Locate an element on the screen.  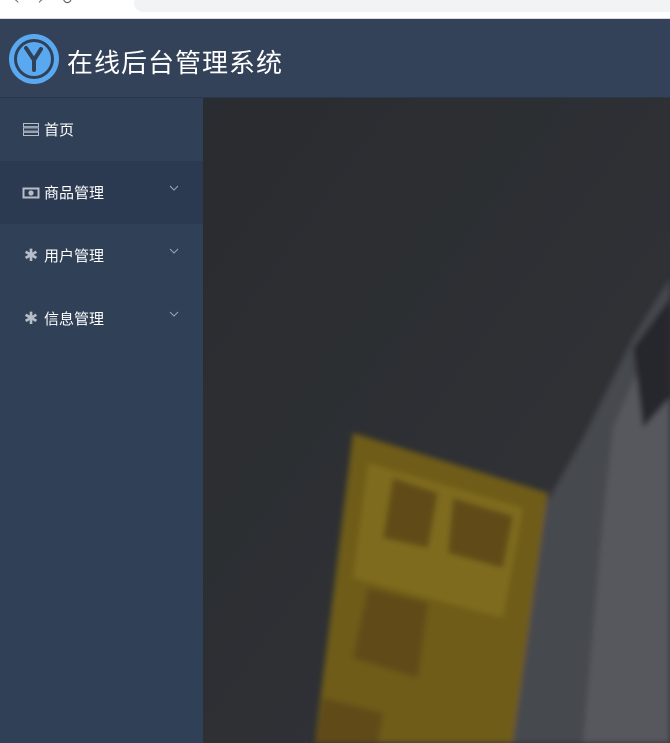
sidebar-item-label: 商品管理 is located at coordinates (74, 193).